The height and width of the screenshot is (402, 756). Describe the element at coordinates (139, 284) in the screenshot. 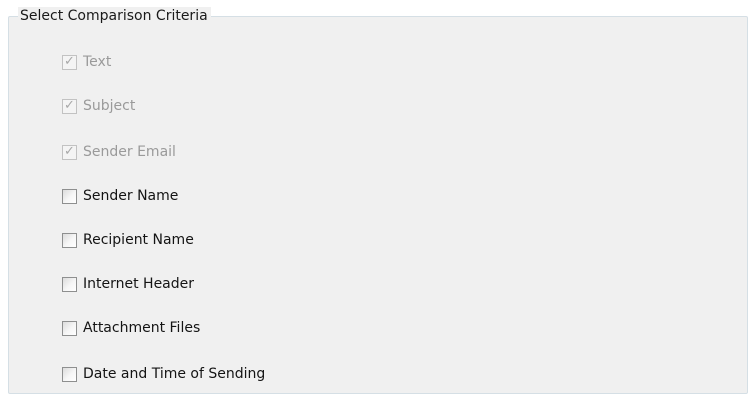

I see `checkbox-label: Internet Header` at that location.